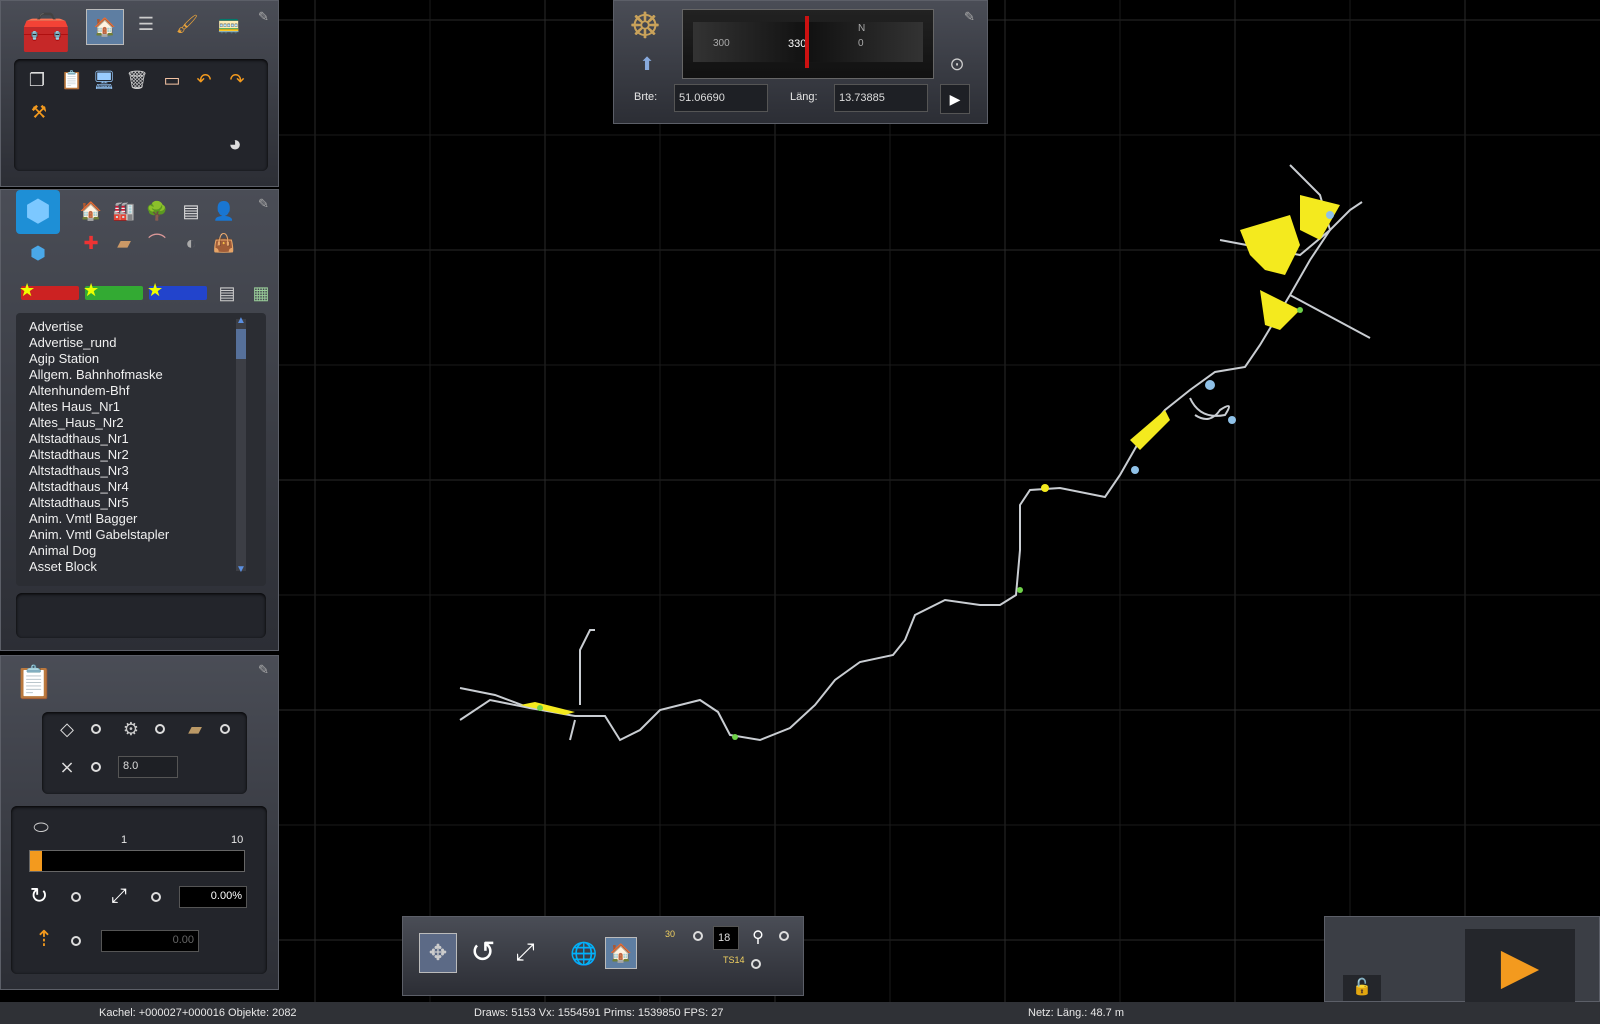  I want to click on list-item: Anim. Vmtl Bagger, so click(141, 519).